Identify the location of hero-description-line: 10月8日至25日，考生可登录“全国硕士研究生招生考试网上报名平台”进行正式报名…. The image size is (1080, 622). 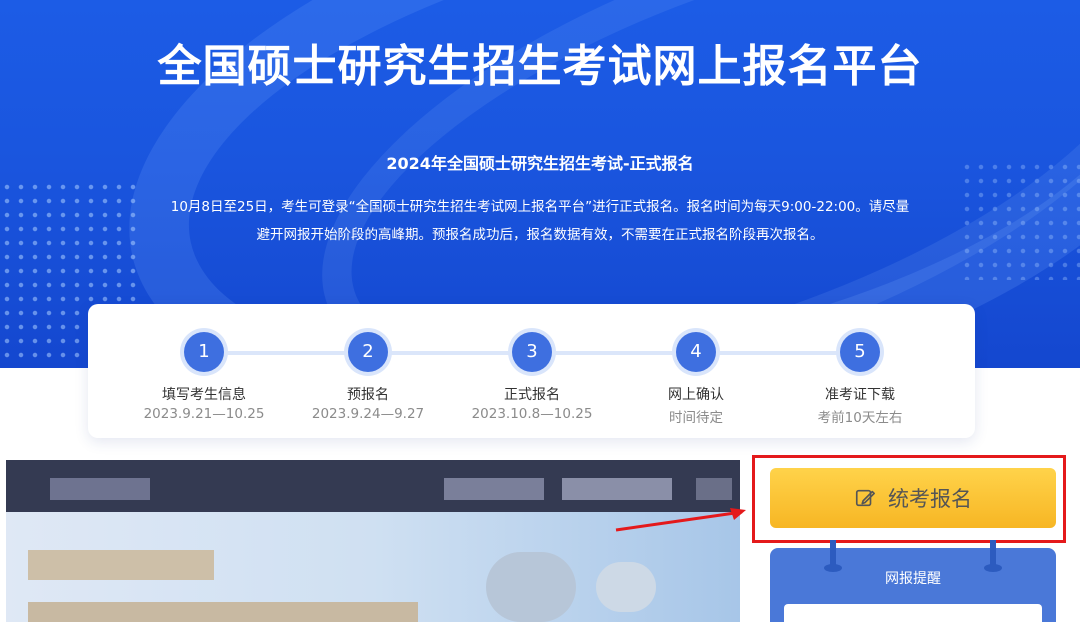
(540, 207).